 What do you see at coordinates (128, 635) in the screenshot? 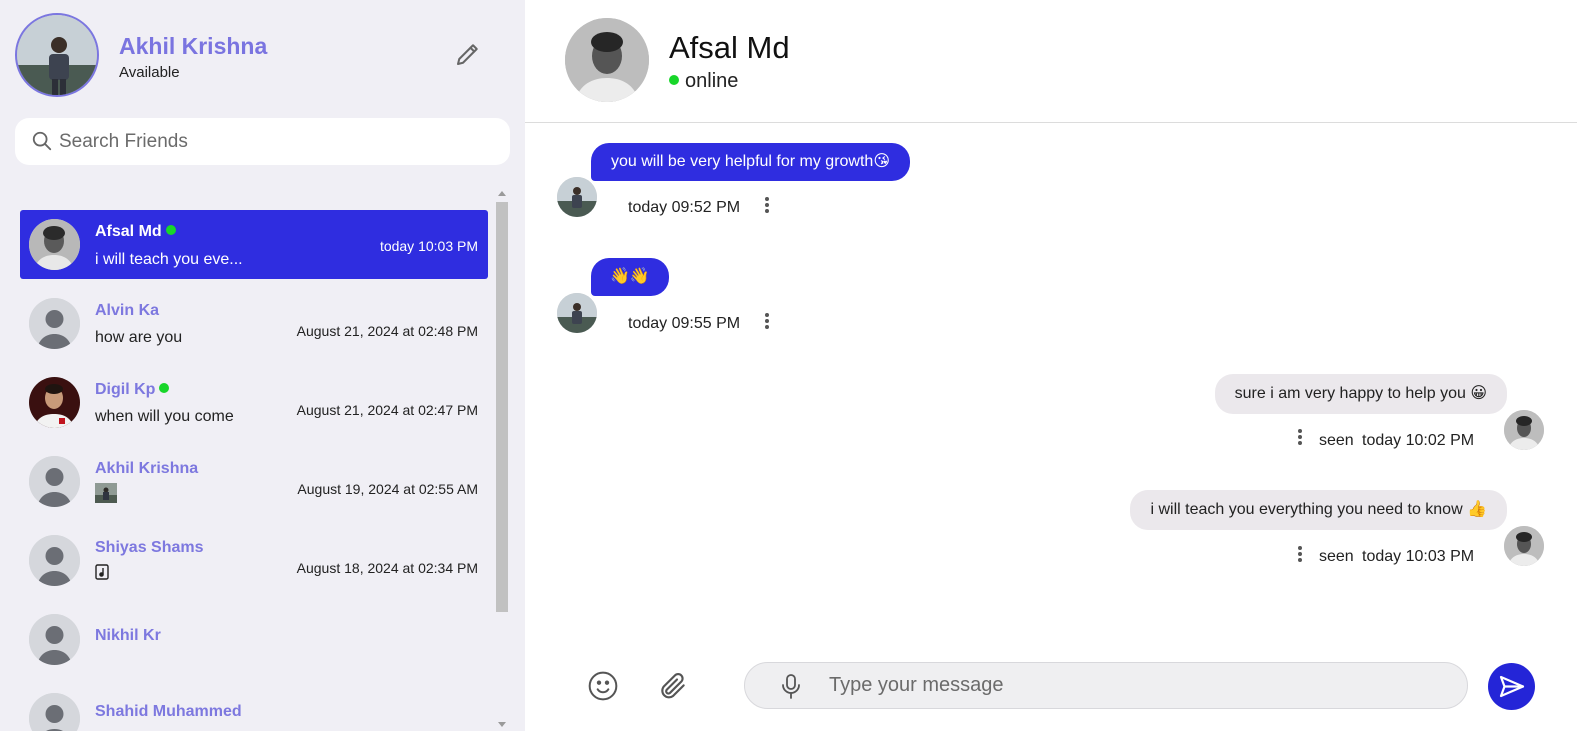
I see `friend-name: Nikhil Kr` at bounding box center [128, 635].